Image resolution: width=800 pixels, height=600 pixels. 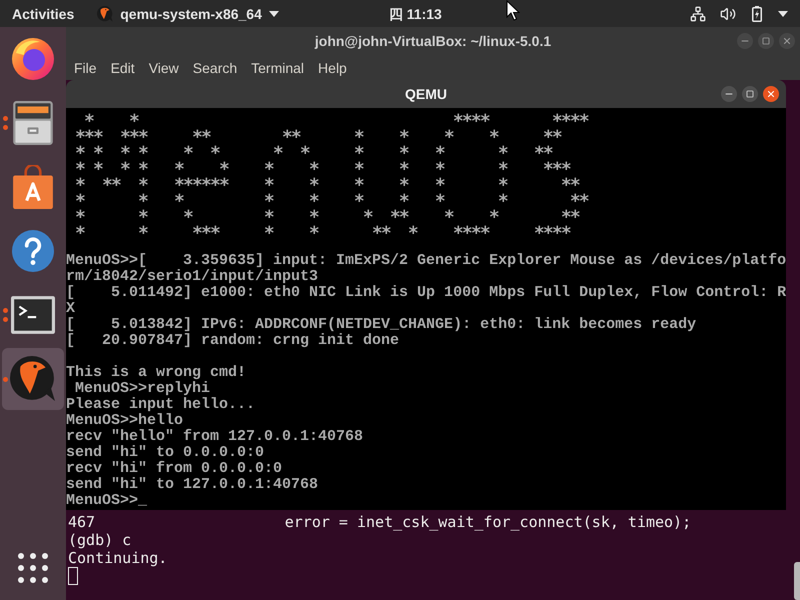 What do you see at coordinates (188, 13) in the screenshot?
I see `app-menu-button: qemu-system-x86_64` at bounding box center [188, 13].